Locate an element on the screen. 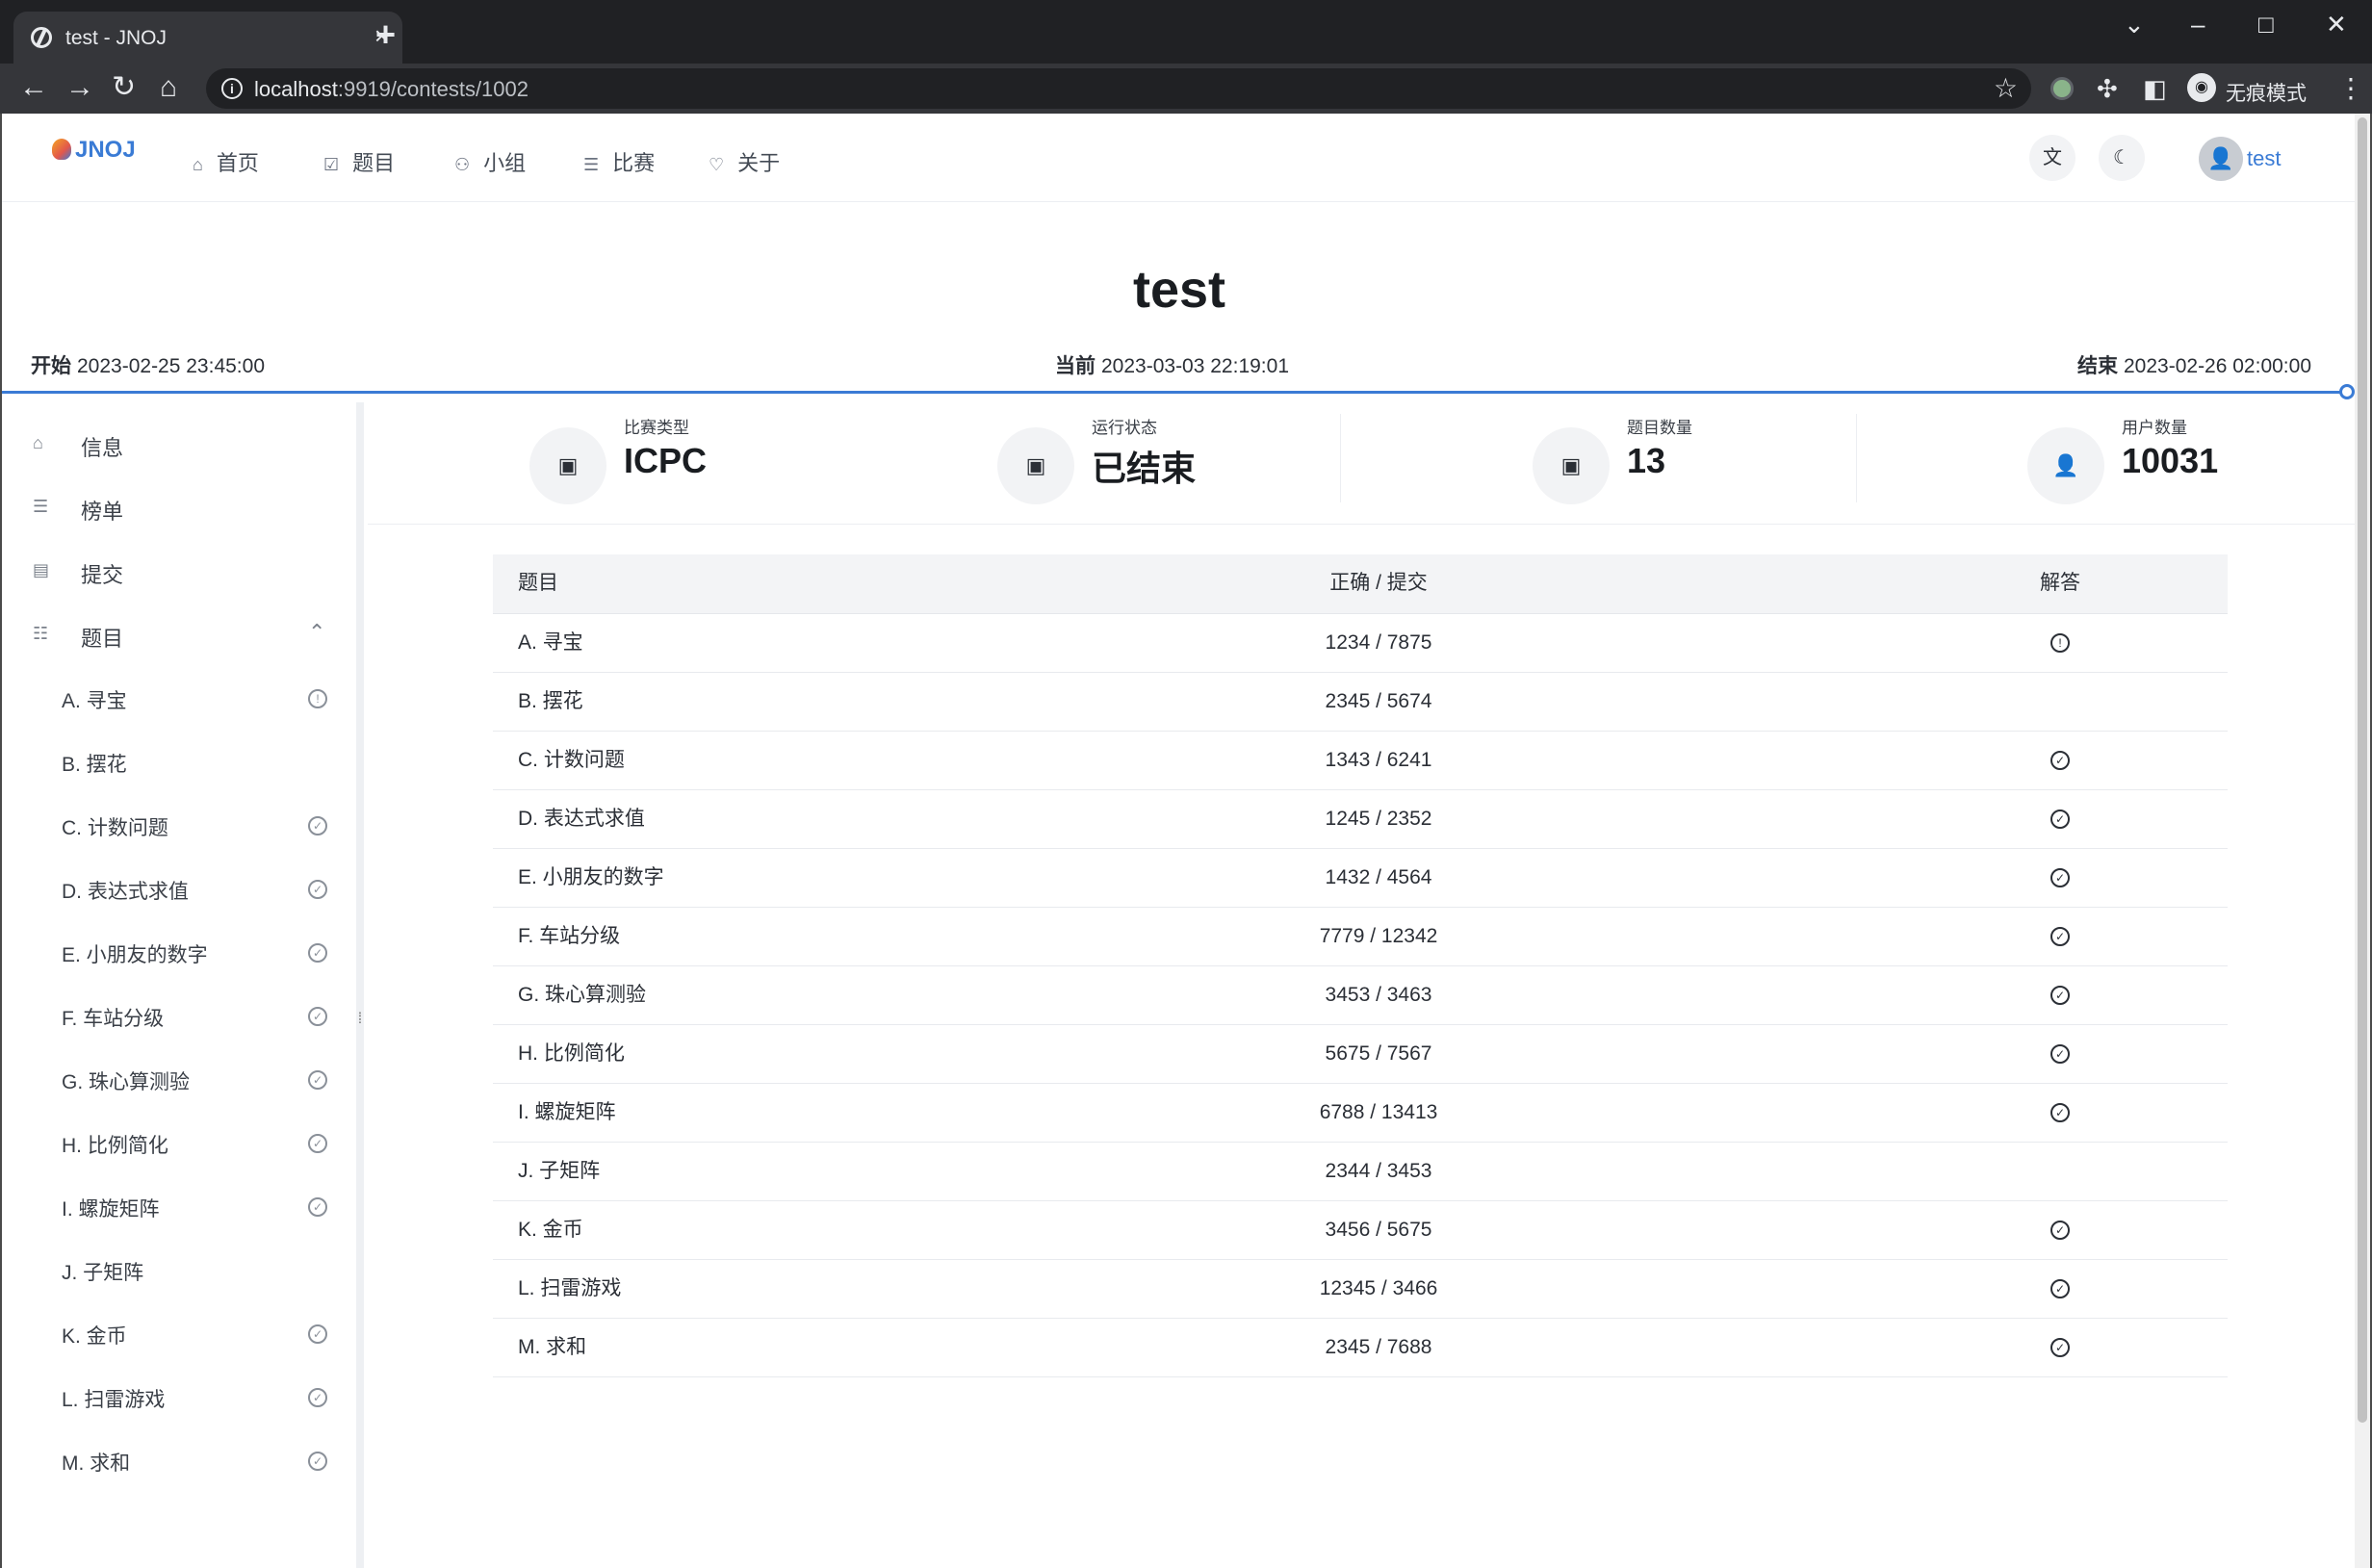 The width and height of the screenshot is (2372, 1568). sidebar-problem-c: C. 计数问题 ✓ is located at coordinates (175, 826).